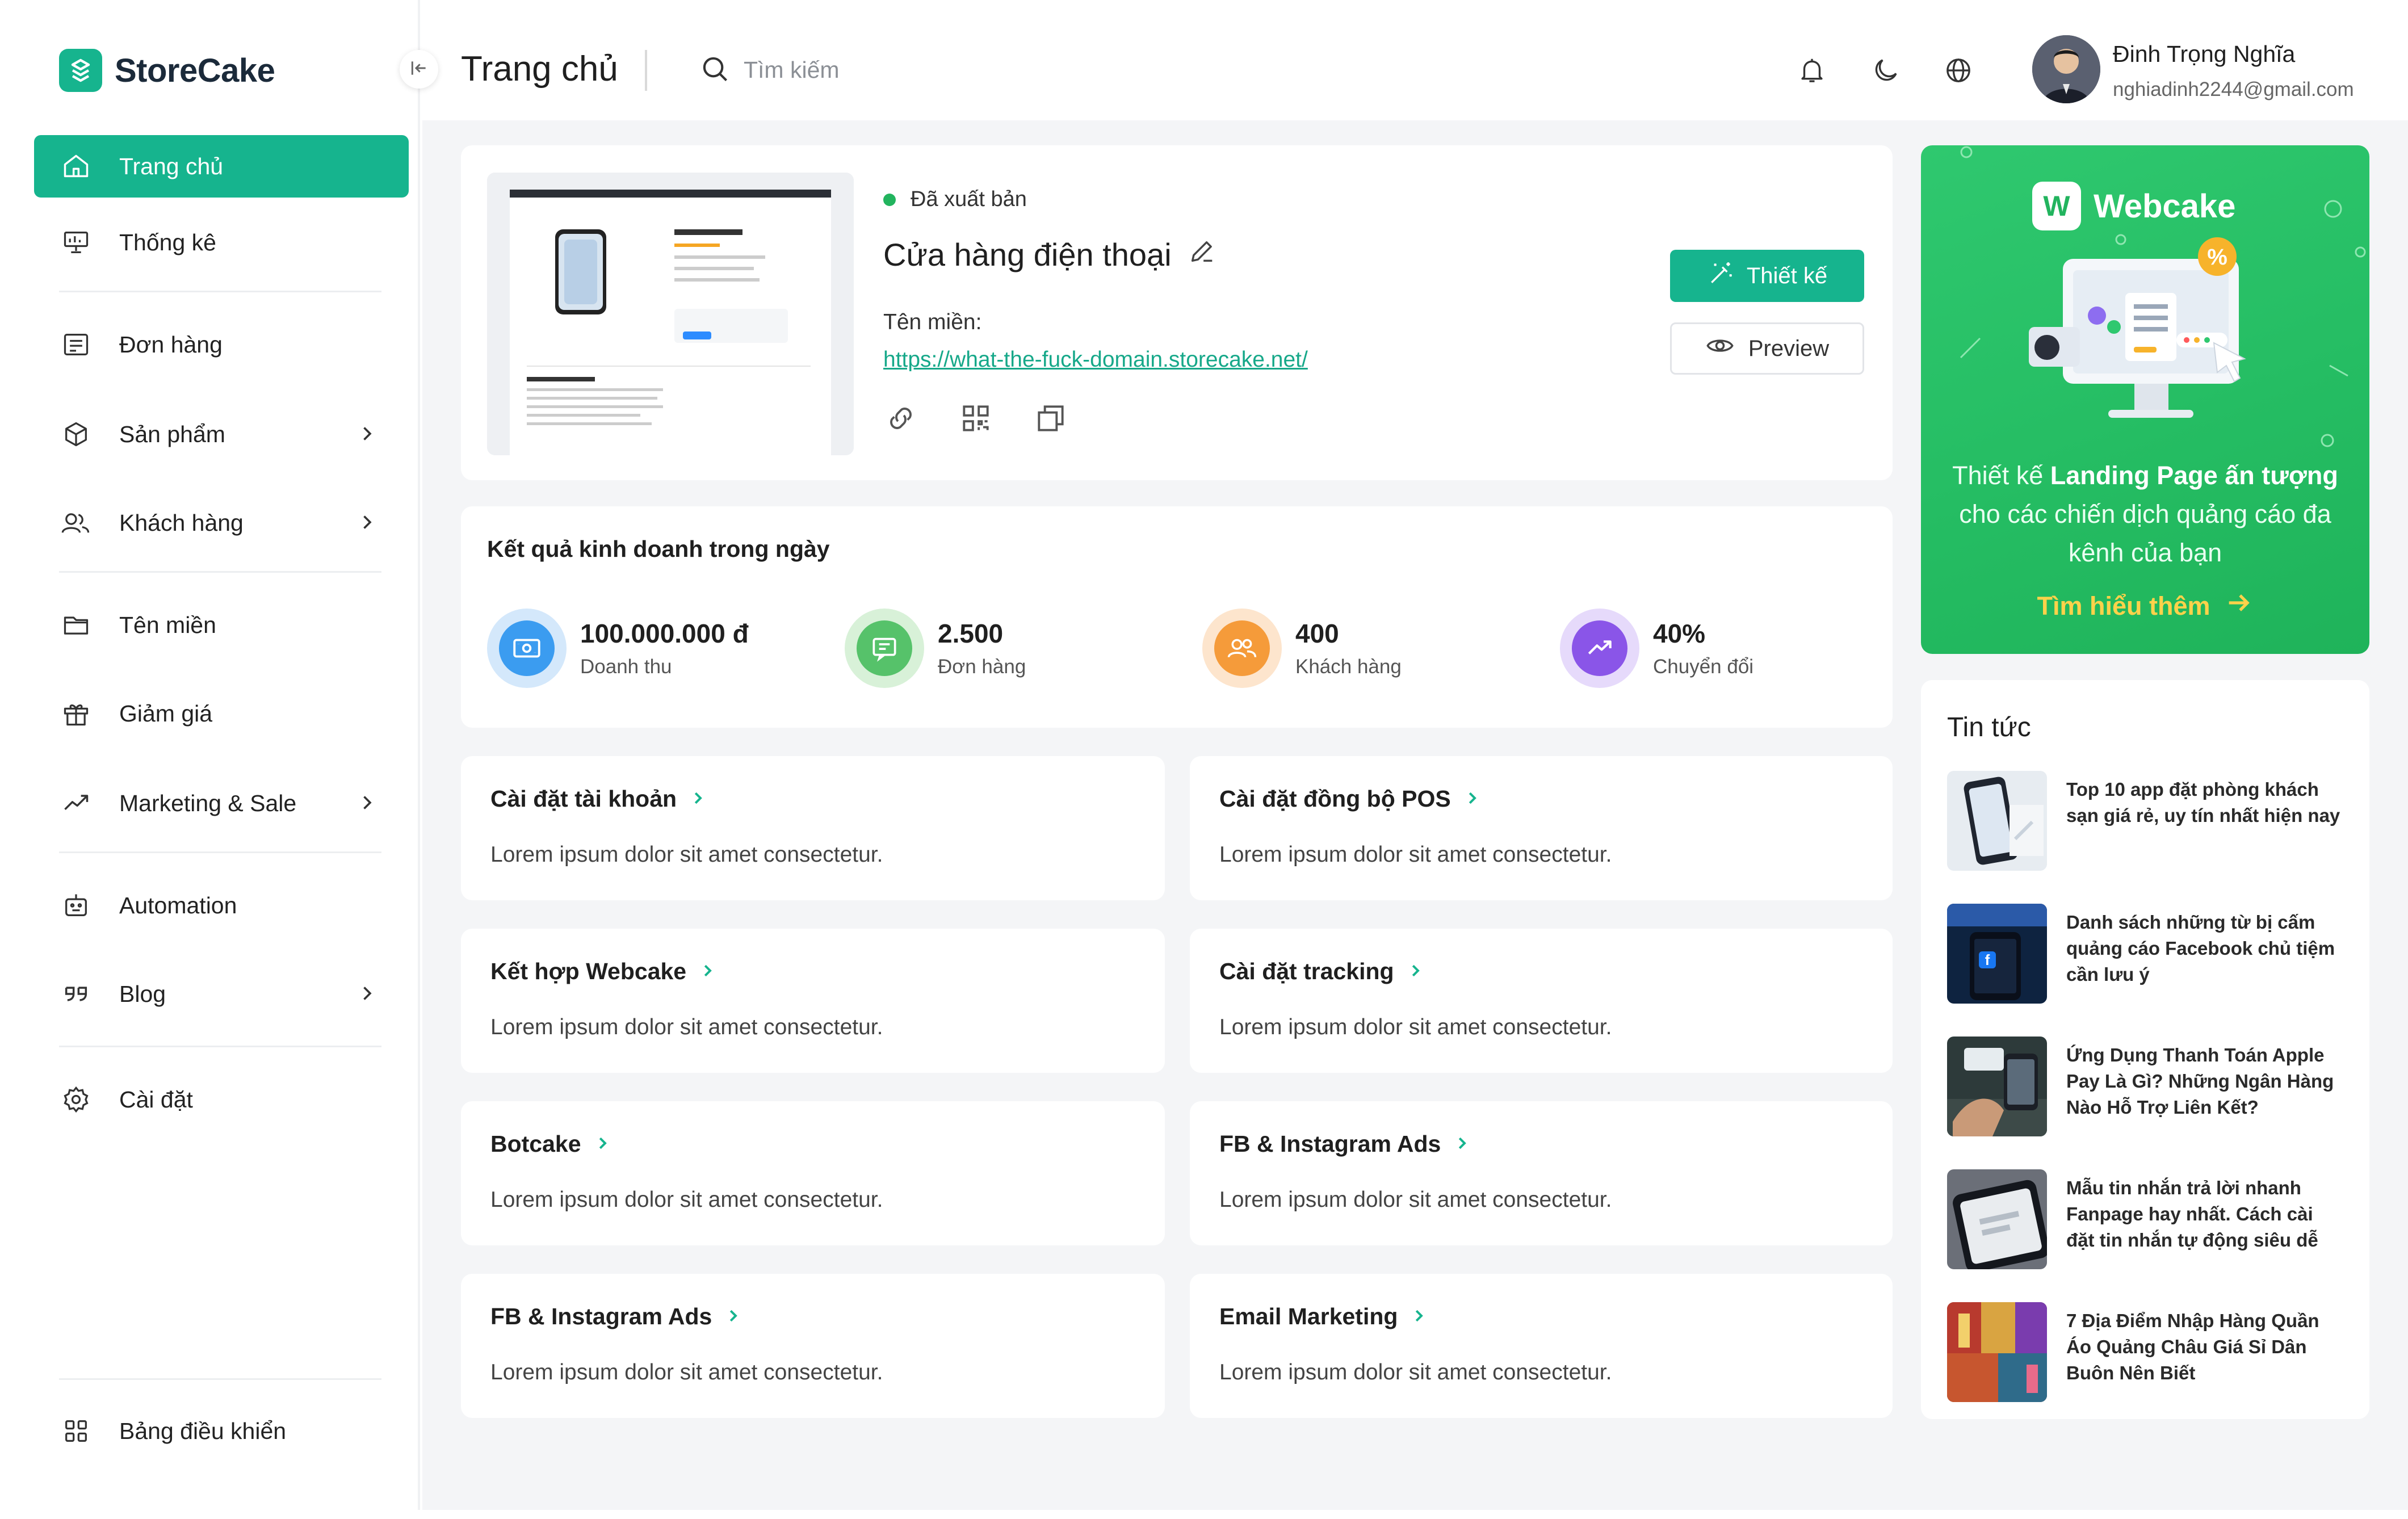  I want to click on sidebar-item-marketing: Marketing & Sale, so click(221, 803).